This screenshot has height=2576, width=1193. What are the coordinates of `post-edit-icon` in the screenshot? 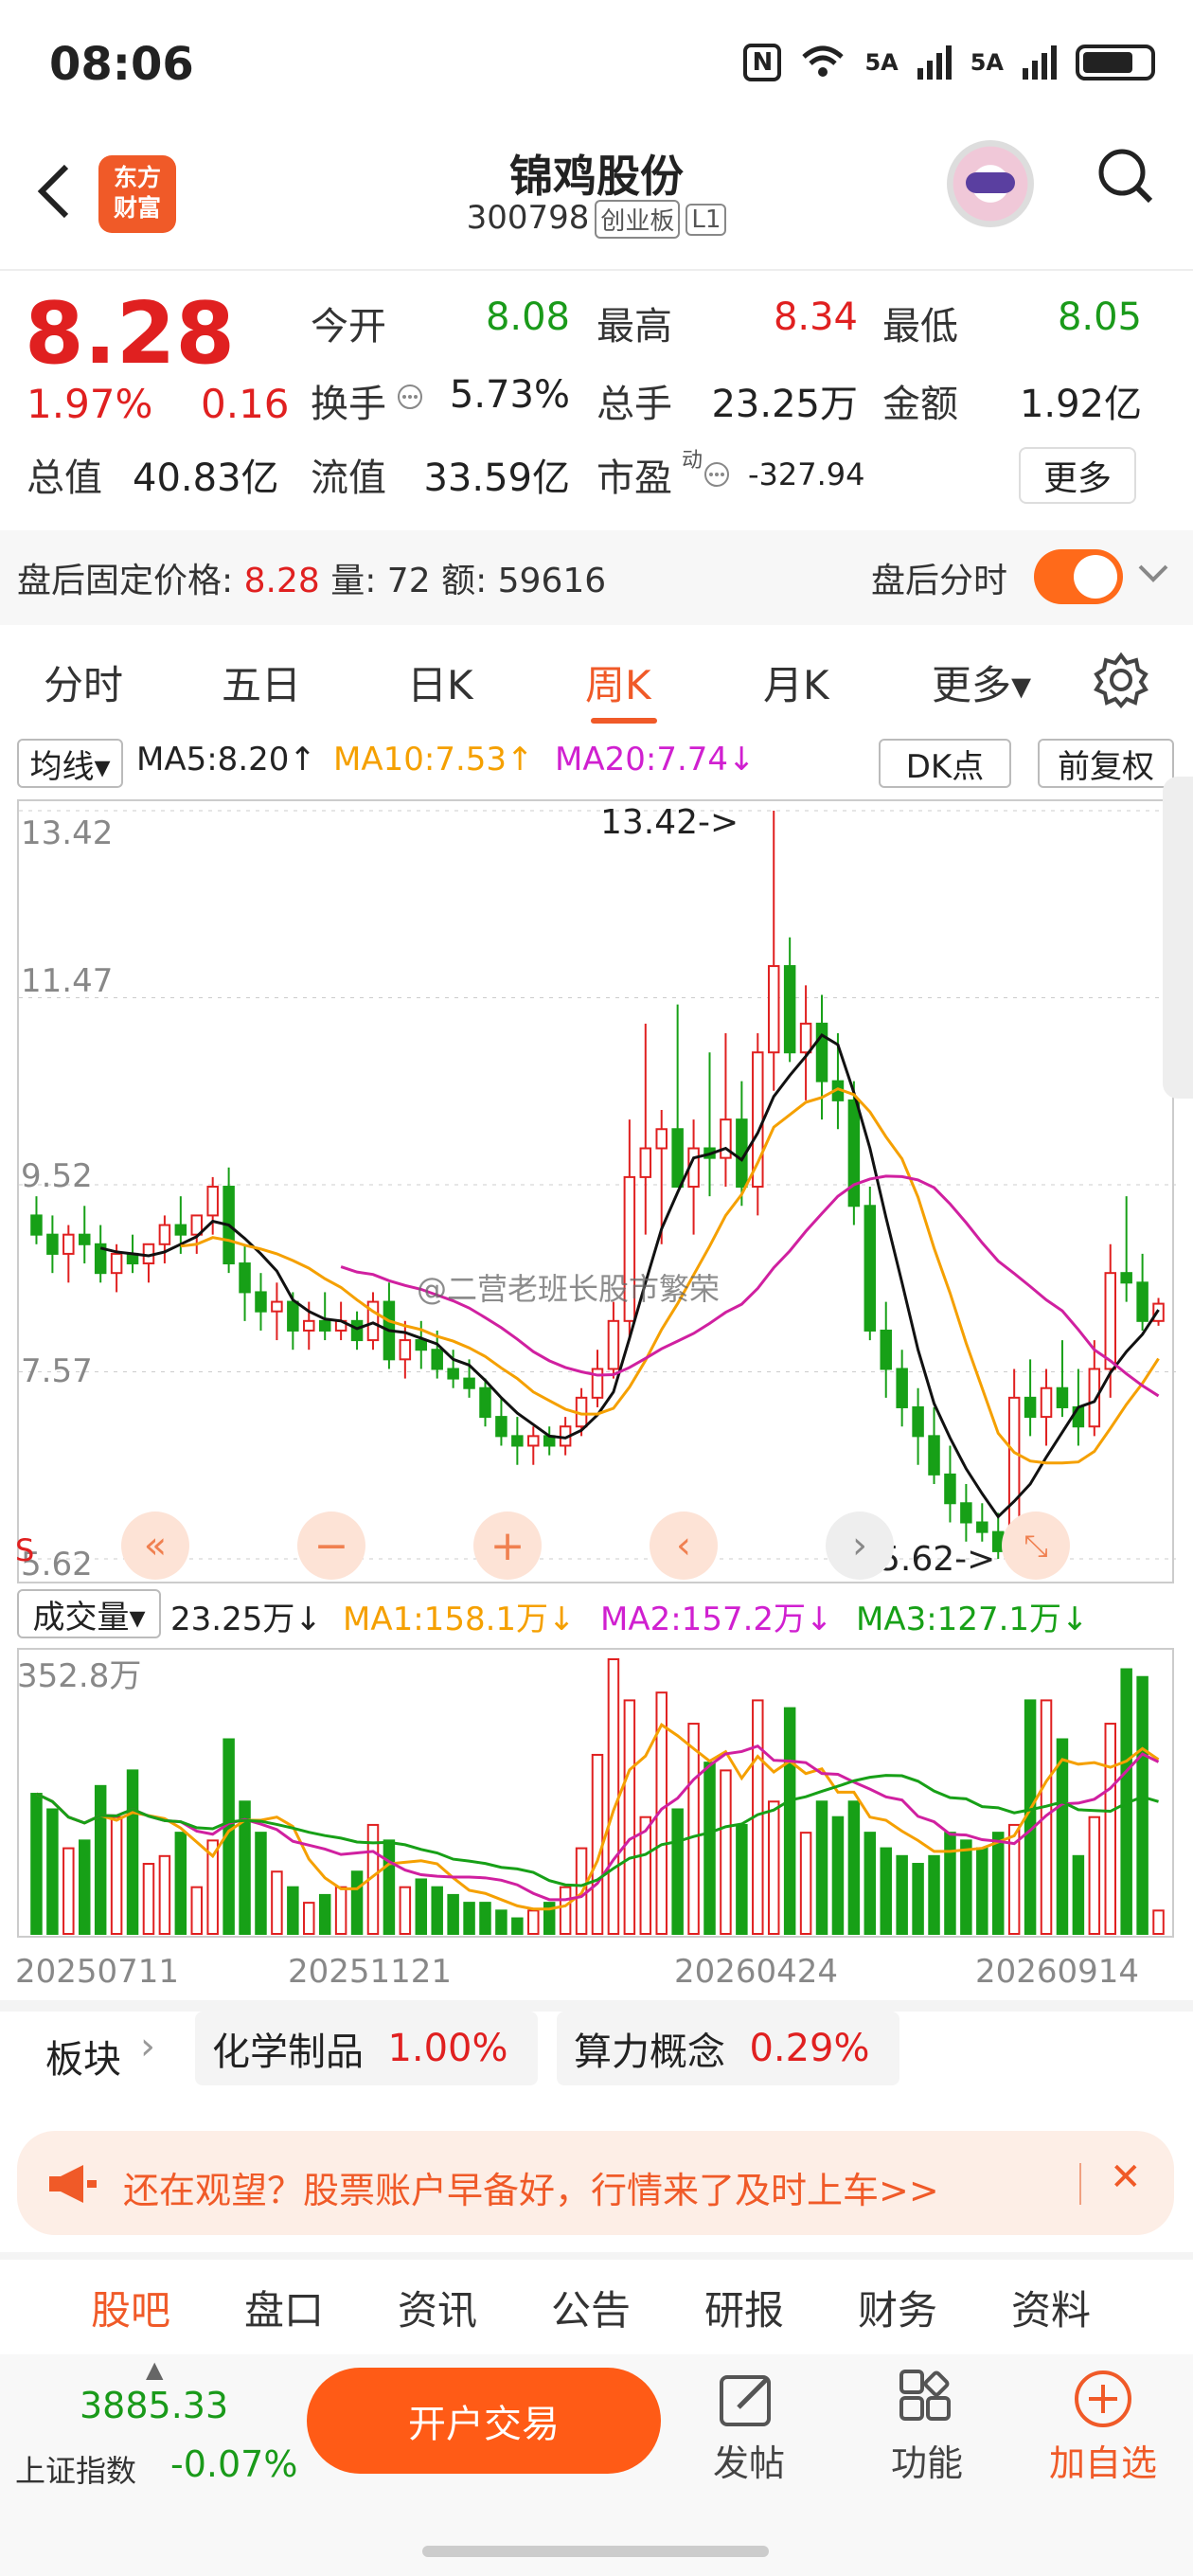 It's located at (749, 2399).